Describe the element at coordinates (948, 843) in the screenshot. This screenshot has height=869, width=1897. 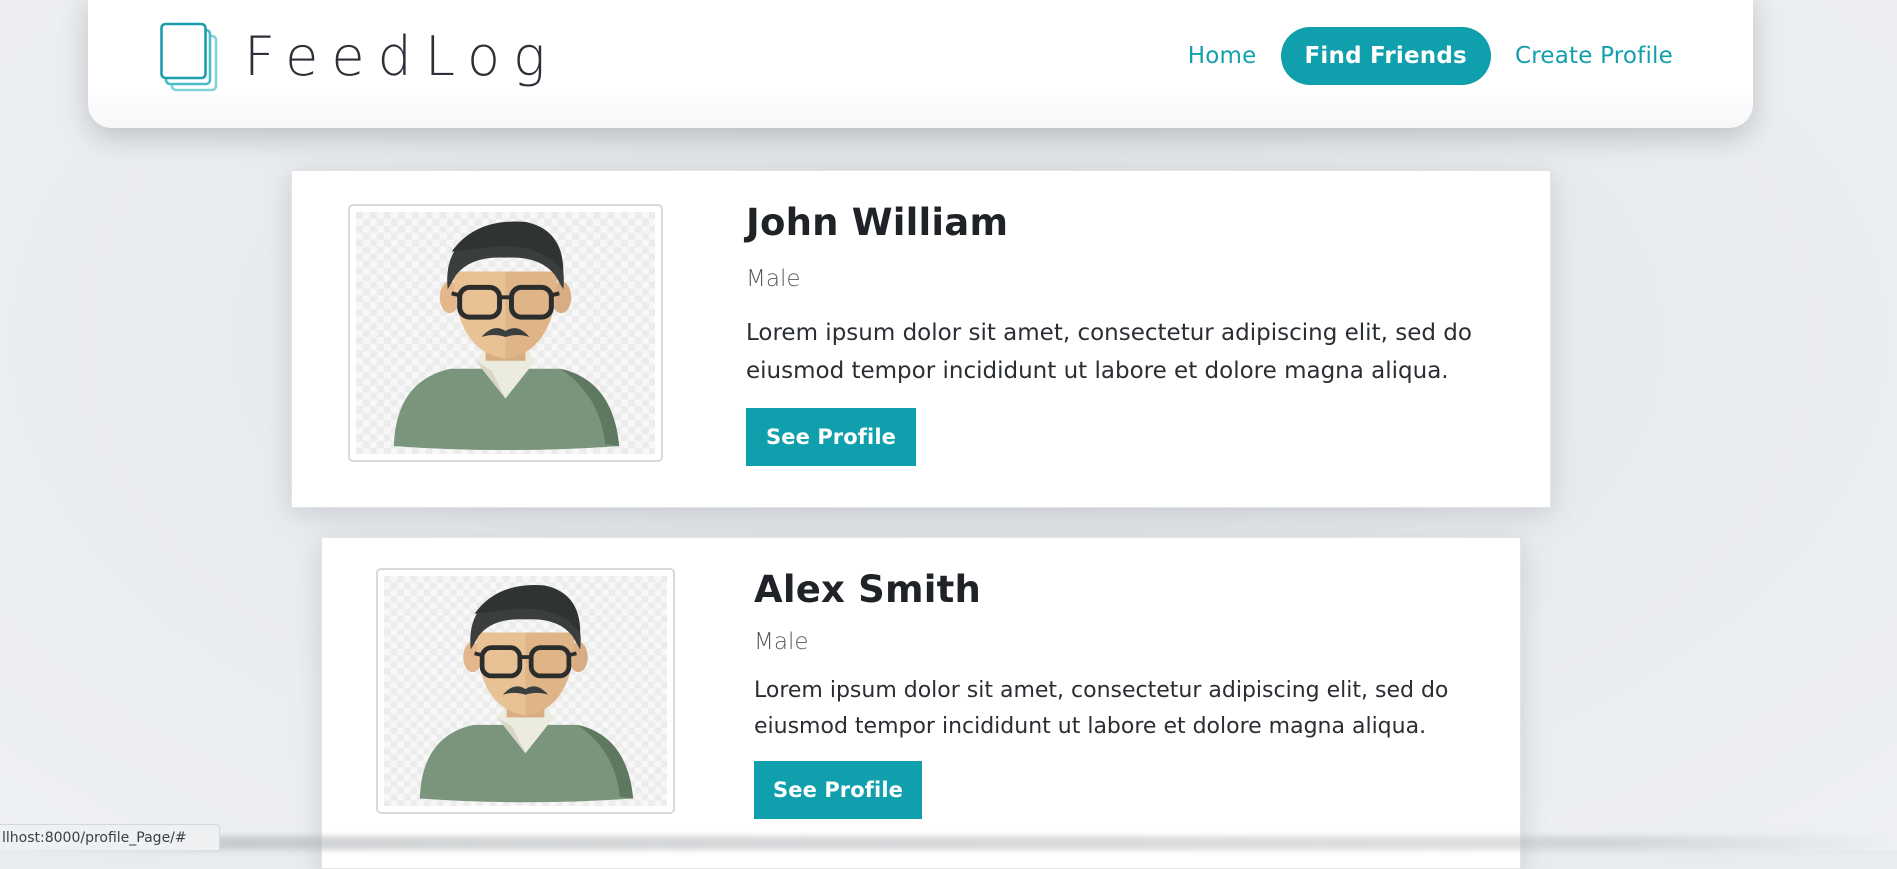
I see `bottom-shadow` at that location.